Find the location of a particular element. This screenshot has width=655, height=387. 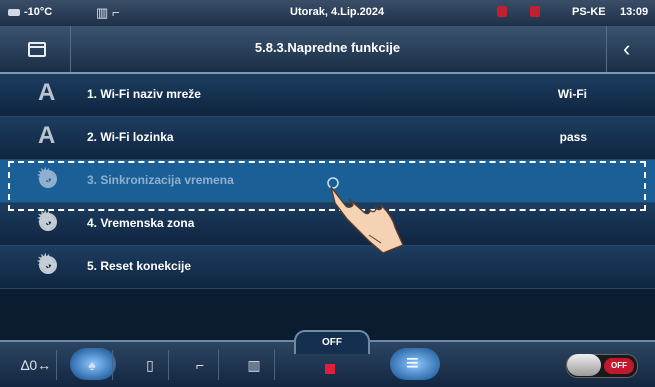

menu-item-wifi-name: A 1. Wi-Fi naziv mreže Wi-Fi is located at coordinates (327, 95).